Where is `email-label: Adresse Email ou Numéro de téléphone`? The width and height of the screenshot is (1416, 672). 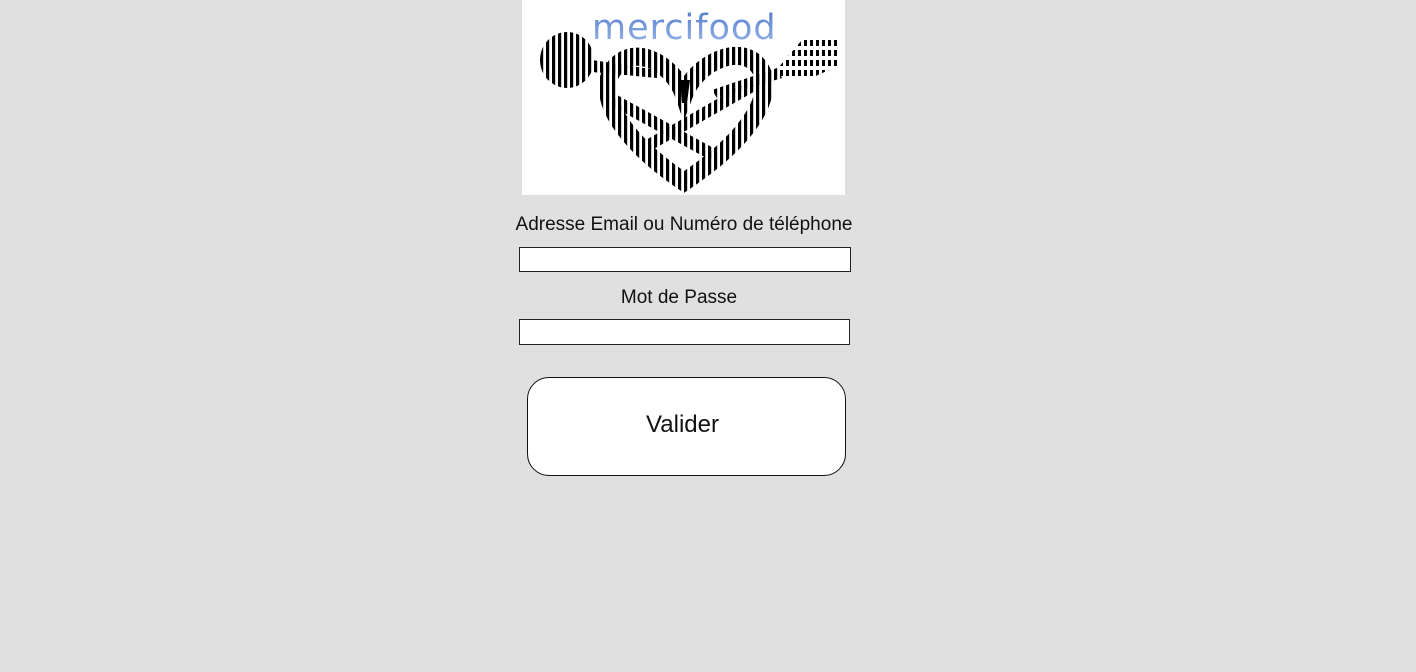
email-label: Adresse Email ou Numéro de téléphone is located at coordinates (684, 224).